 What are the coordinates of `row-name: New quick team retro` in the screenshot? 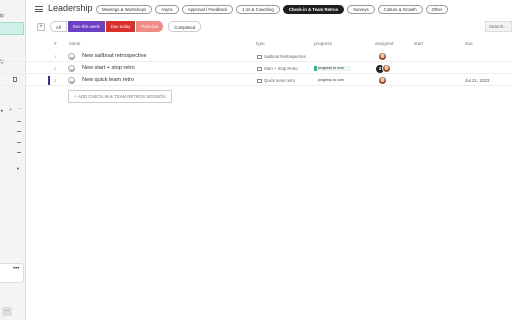 It's located at (108, 80).